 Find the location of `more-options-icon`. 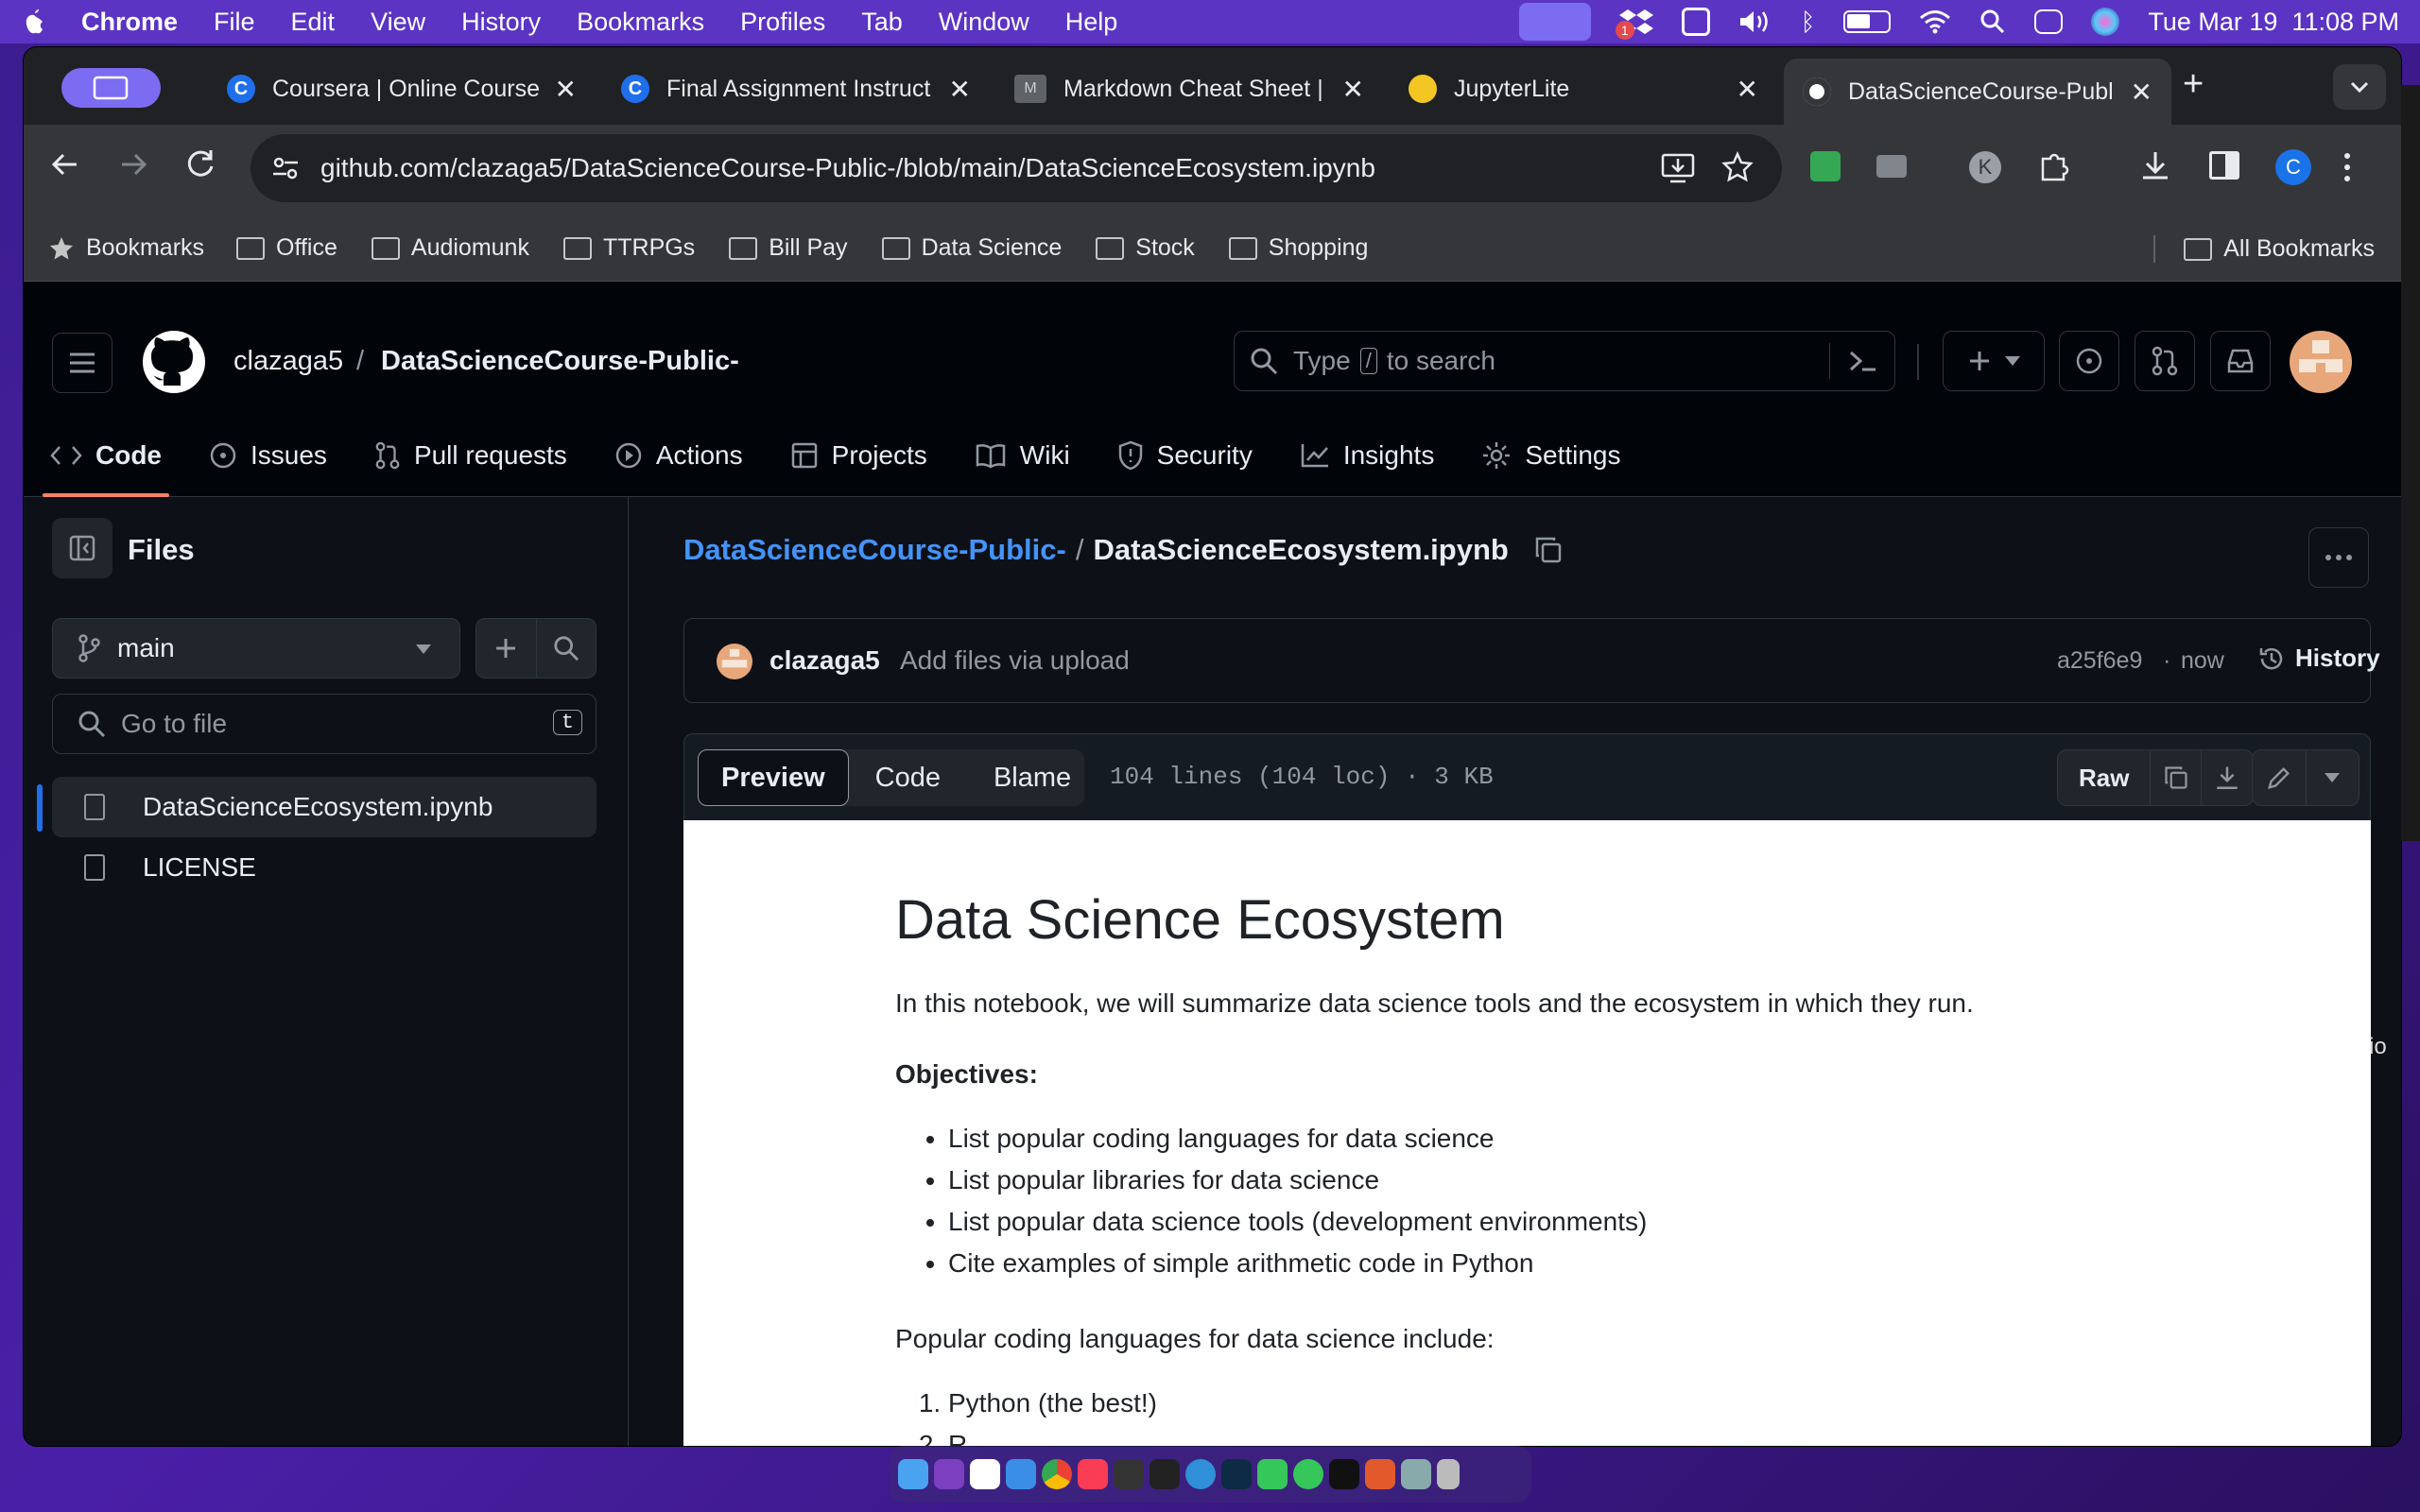

more-options-icon is located at coordinates (2338, 557).